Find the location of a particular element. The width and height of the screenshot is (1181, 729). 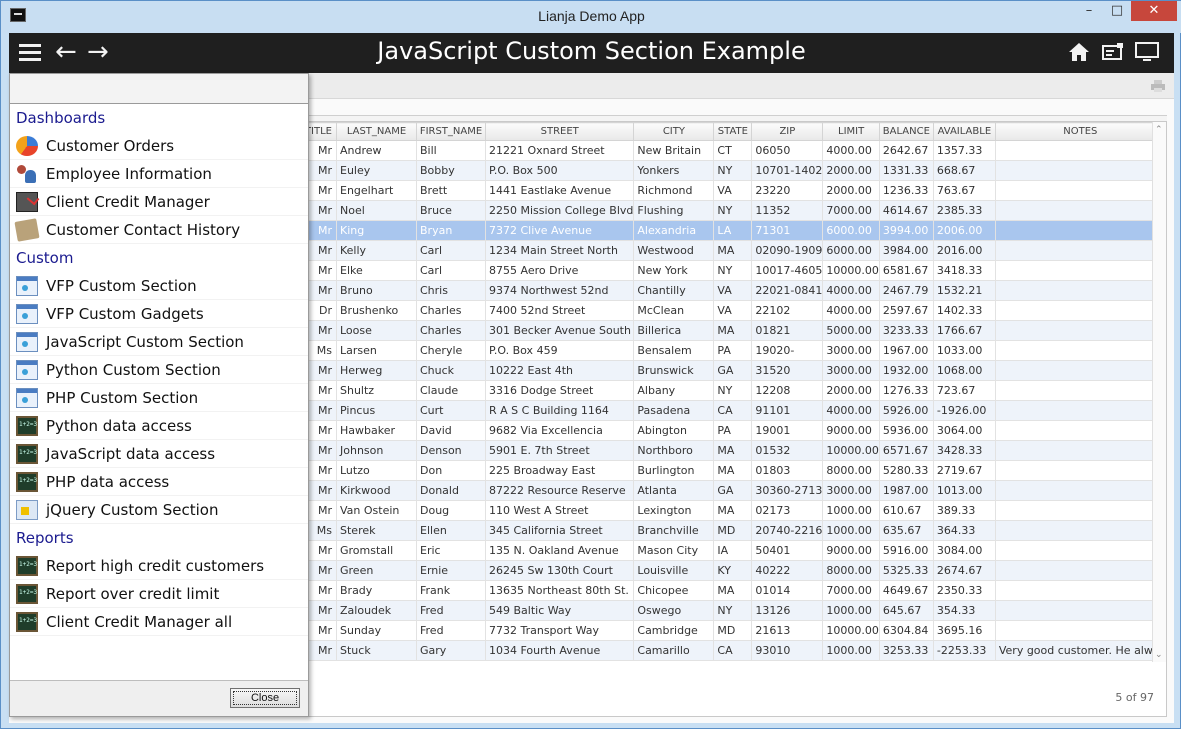

table-cell: Bryan is located at coordinates (451, 230).